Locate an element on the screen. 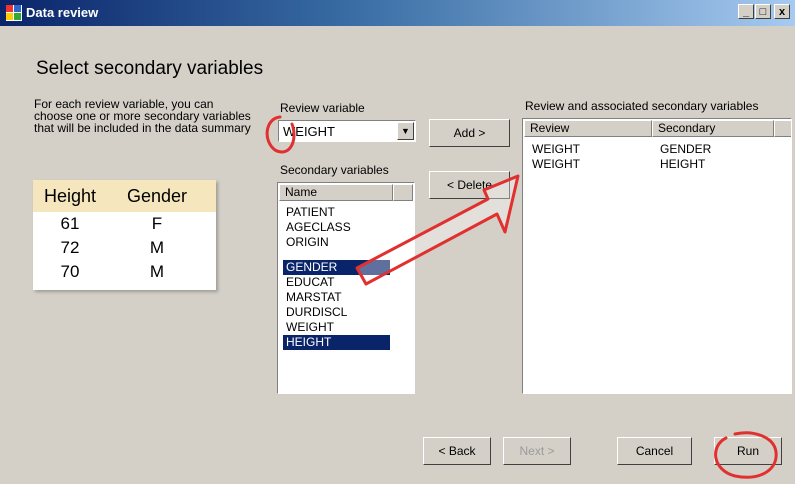 Image resolution: width=795 pixels, height=484 pixels. name-column-header: Name is located at coordinates (336, 192).